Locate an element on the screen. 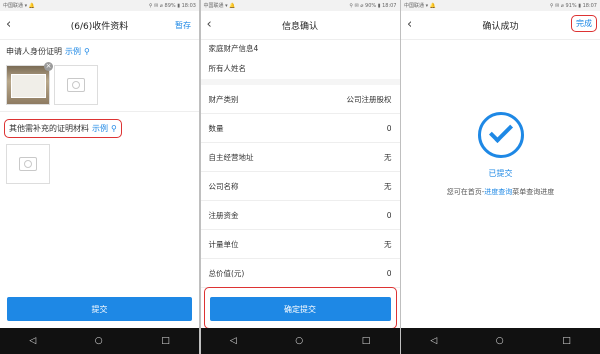 The width and height of the screenshot is (600, 354). uploaded-photo-thumbnail: × is located at coordinates (29, 83).